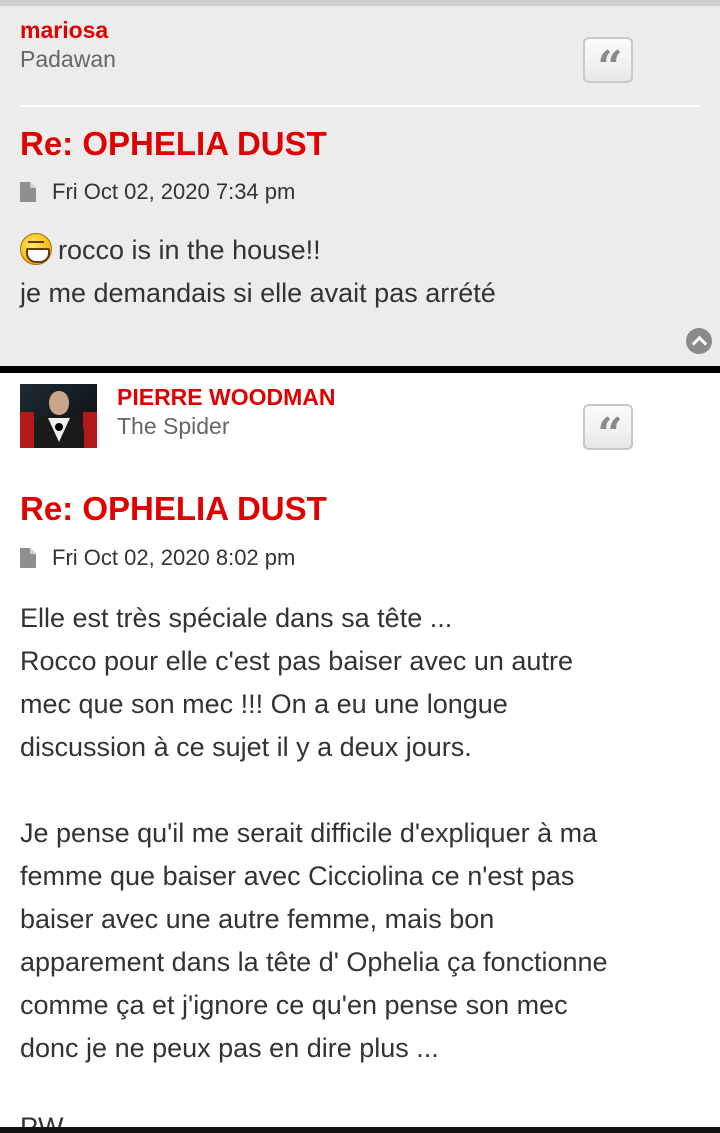  What do you see at coordinates (226, 397) in the screenshot?
I see `post-author-link: PIERRE WOODMAN` at bounding box center [226, 397].